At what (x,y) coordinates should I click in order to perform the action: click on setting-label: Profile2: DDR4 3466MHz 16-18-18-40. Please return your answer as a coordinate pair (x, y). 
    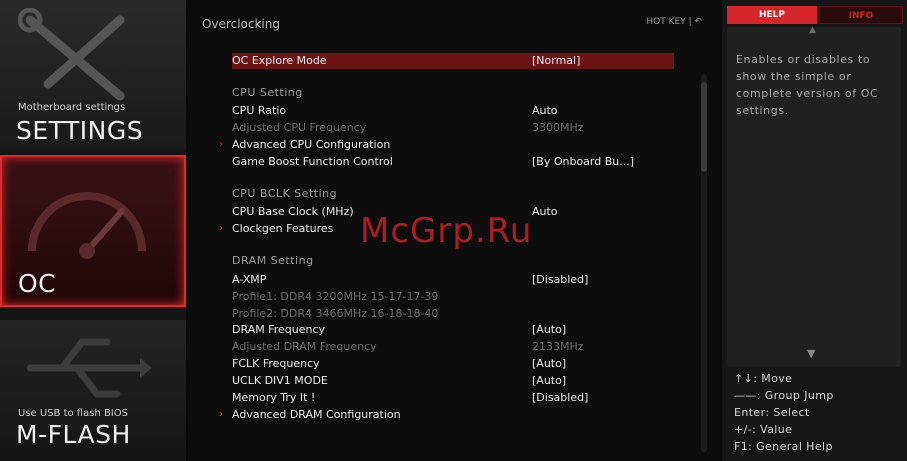
    Looking at the image, I should click on (335, 313).